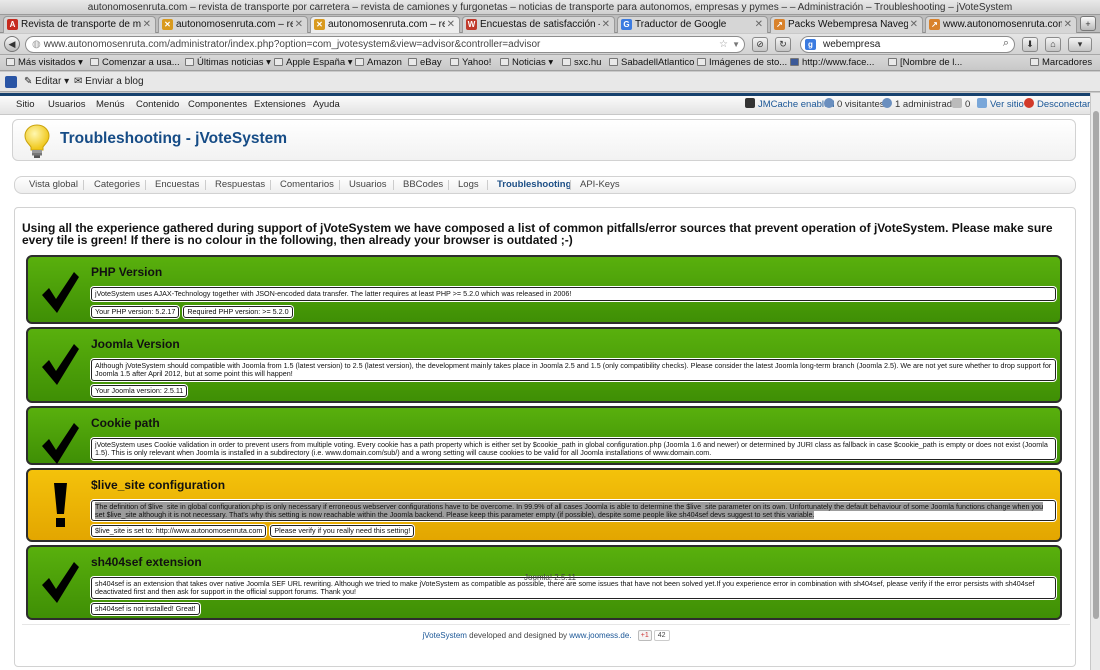 The width and height of the screenshot is (1100, 670). Describe the element at coordinates (1080, 44) in the screenshot. I see `menu-icon: ▾` at that location.